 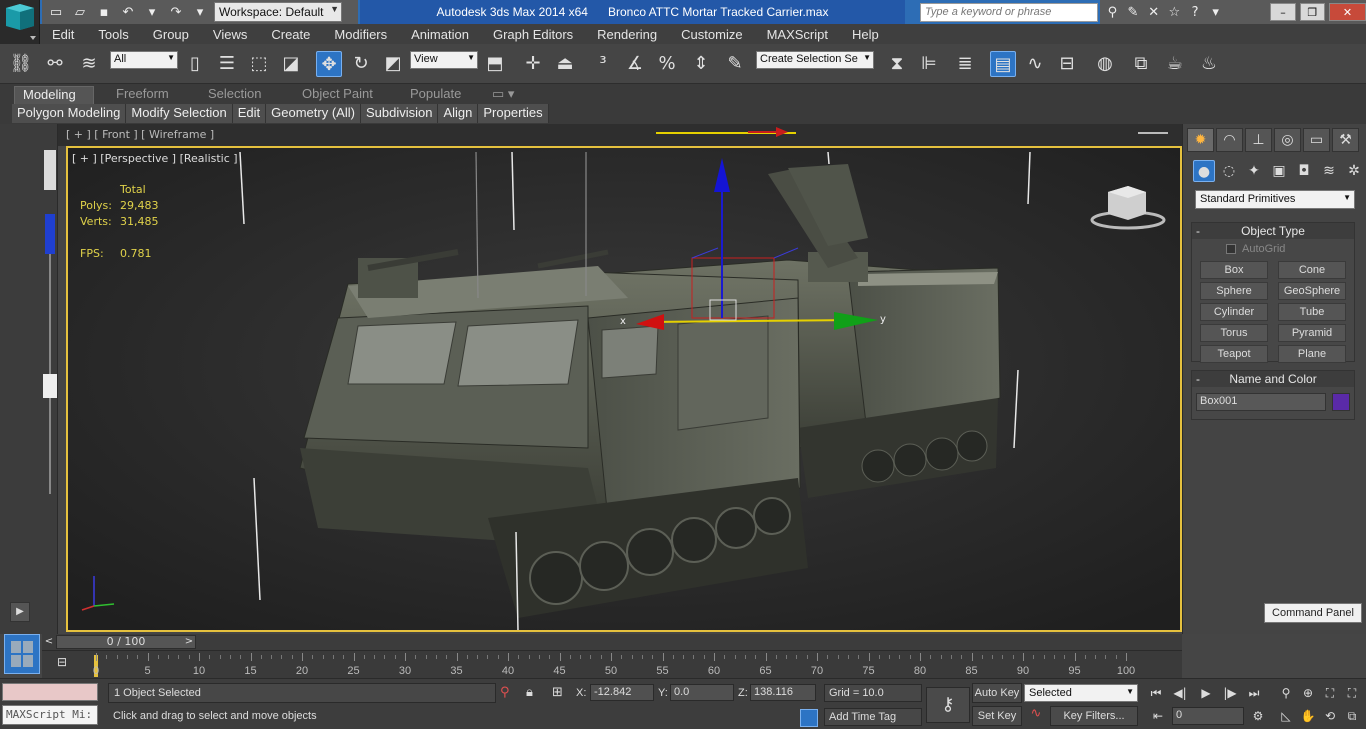 I want to click on select-and-move-icon: ✥, so click(x=329, y=64).